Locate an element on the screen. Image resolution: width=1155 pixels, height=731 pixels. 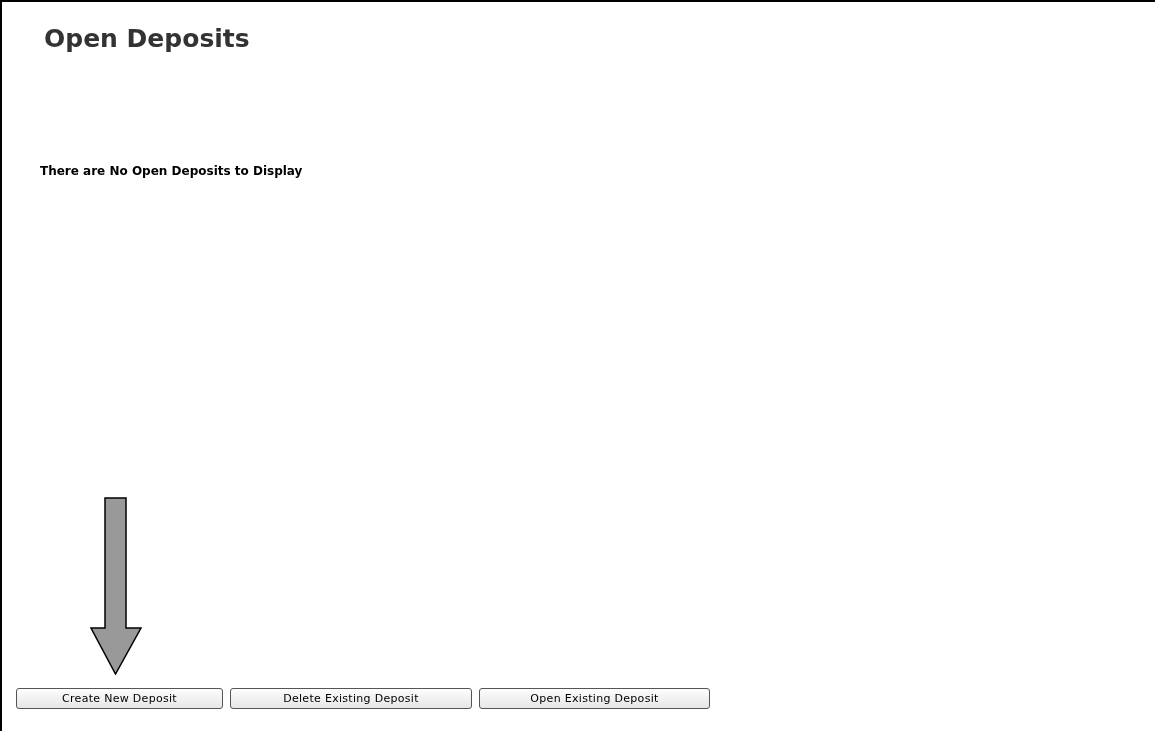
action-button: Open Existing Deposit is located at coordinates (594, 698).